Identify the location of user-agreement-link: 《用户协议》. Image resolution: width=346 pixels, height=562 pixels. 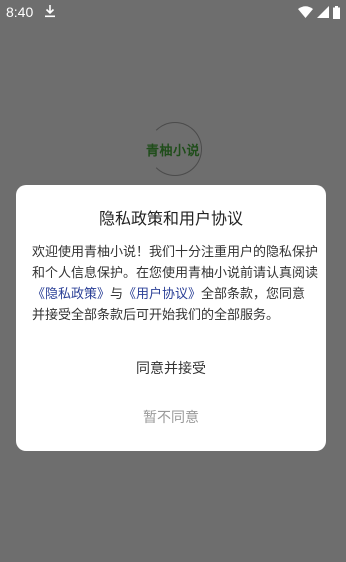
(162, 294).